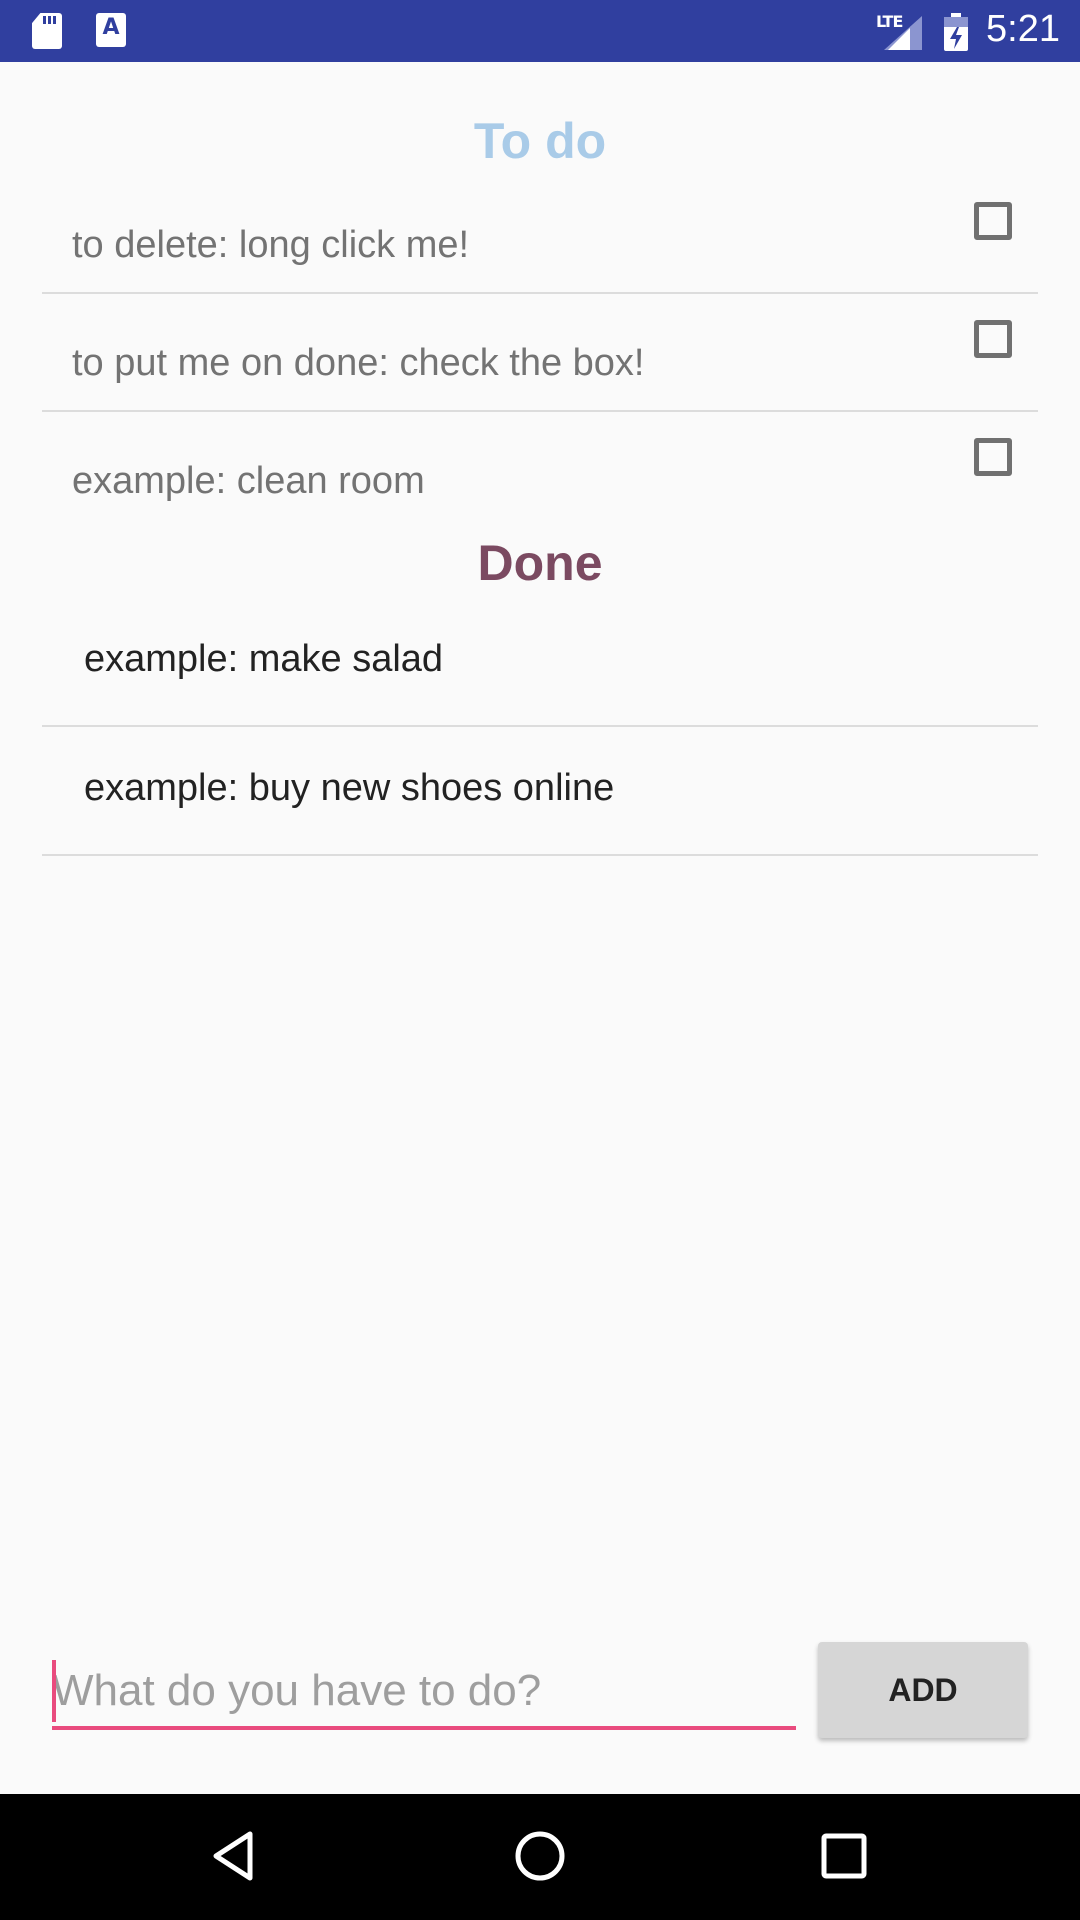 The width and height of the screenshot is (1080, 1920). Describe the element at coordinates (236, 1856) in the screenshot. I see `back-icon` at that location.